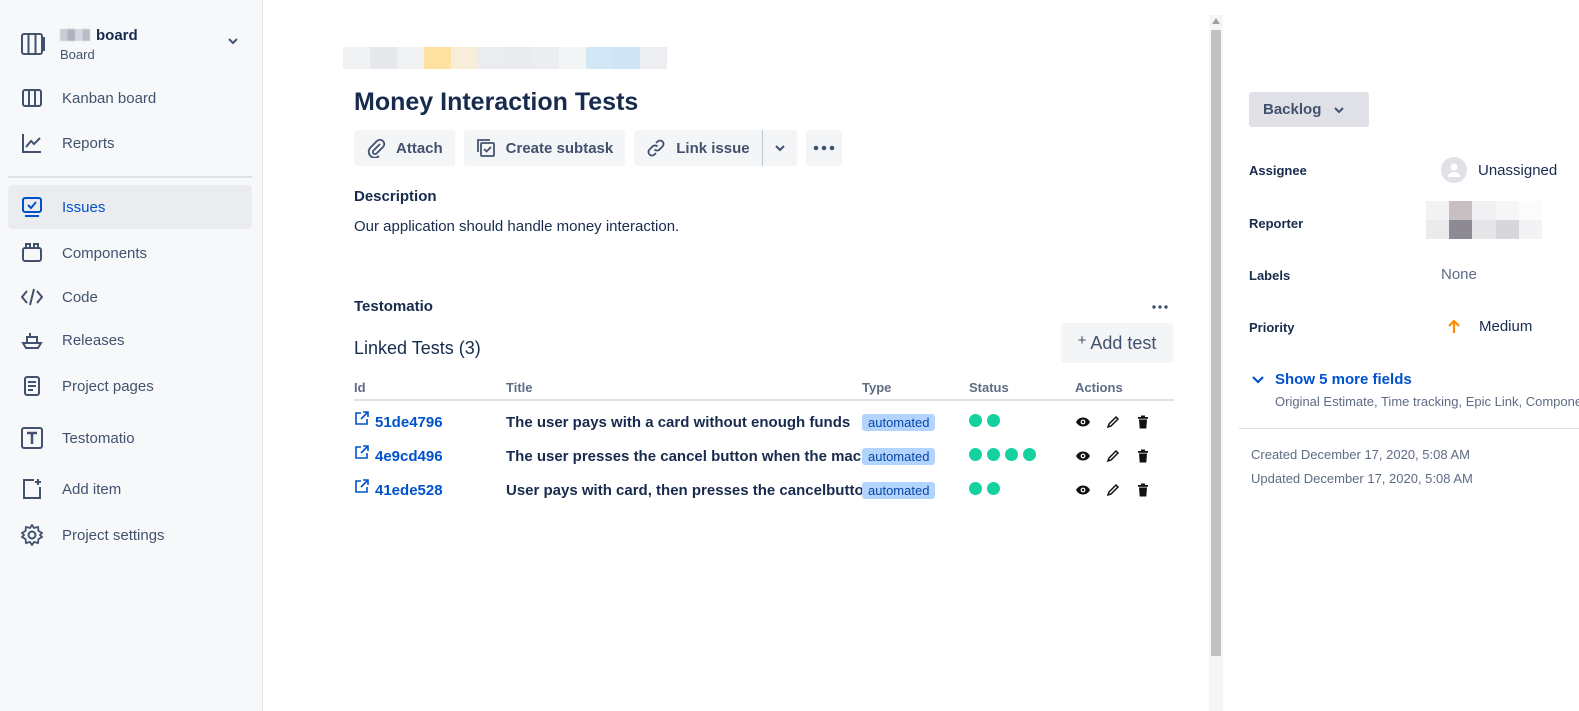 This screenshot has height=711, width=1579. What do you see at coordinates (135, 44) in the screenshot?
I see `project-switcher: board Board` at bounding box center [135, 44].